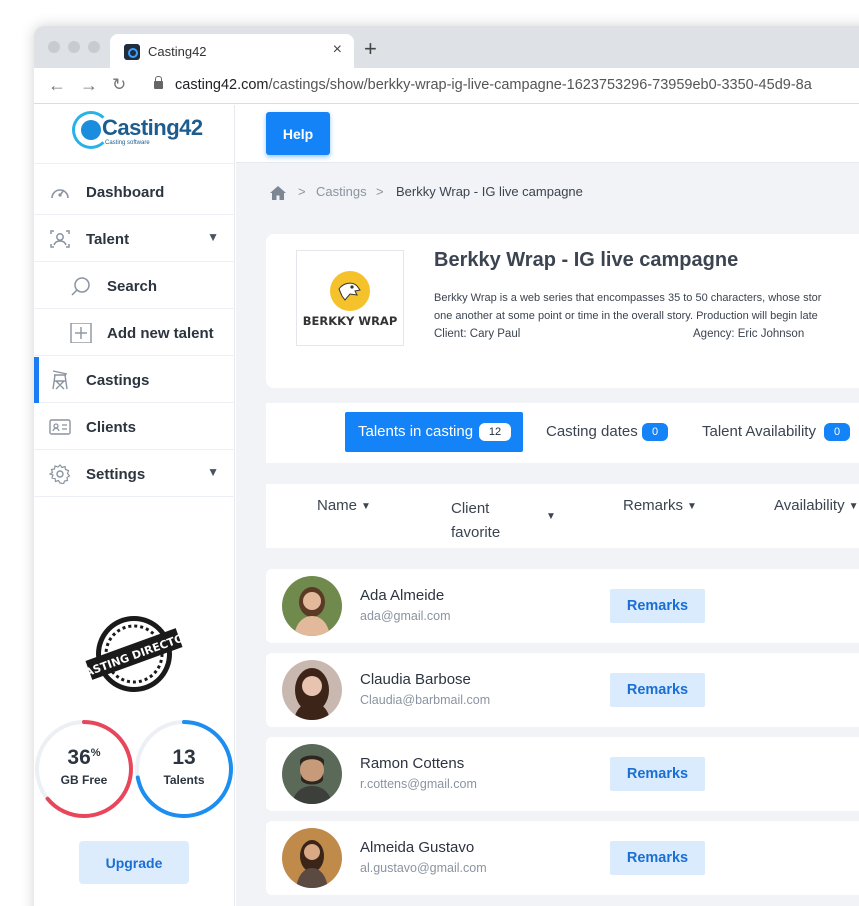 The height and width of the screenshot is (906, 859). Describe the element at coordinates (655, 432) in the screenshot. I see `tab-count-badge: 0` at that location.